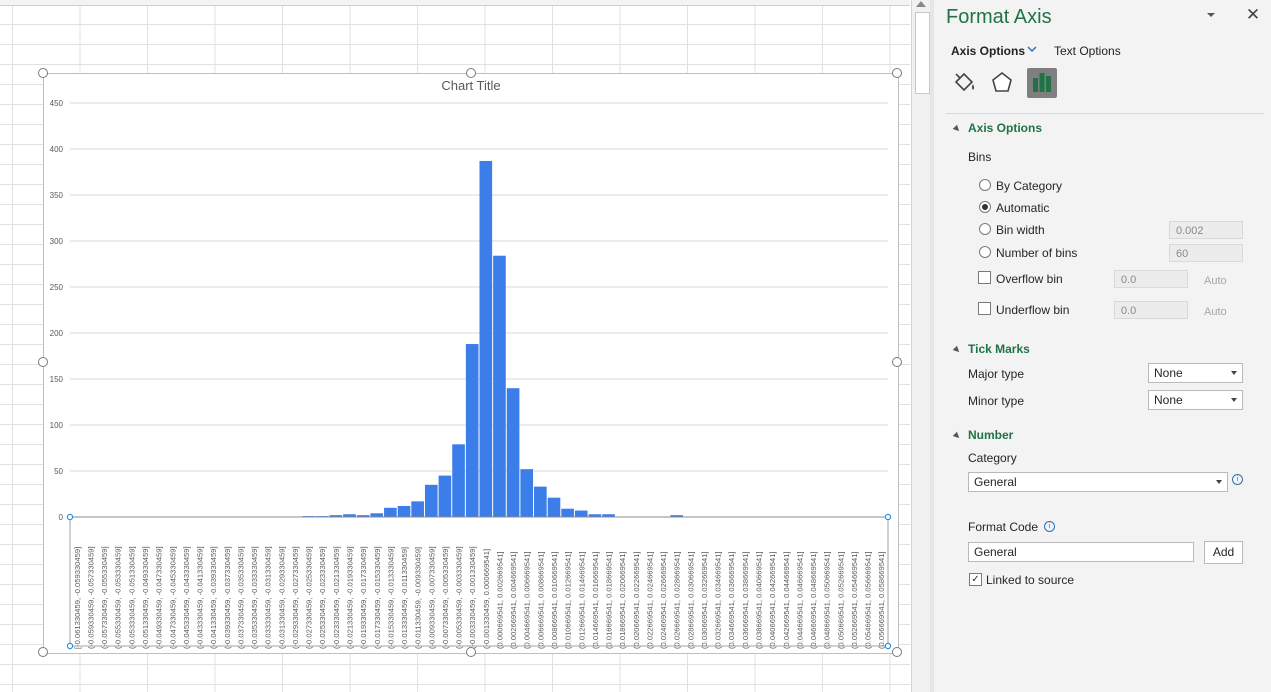  Describe the element at coordinates (984, 308) in the screenshot. I see `underflow-bin-checkbox` at that location.